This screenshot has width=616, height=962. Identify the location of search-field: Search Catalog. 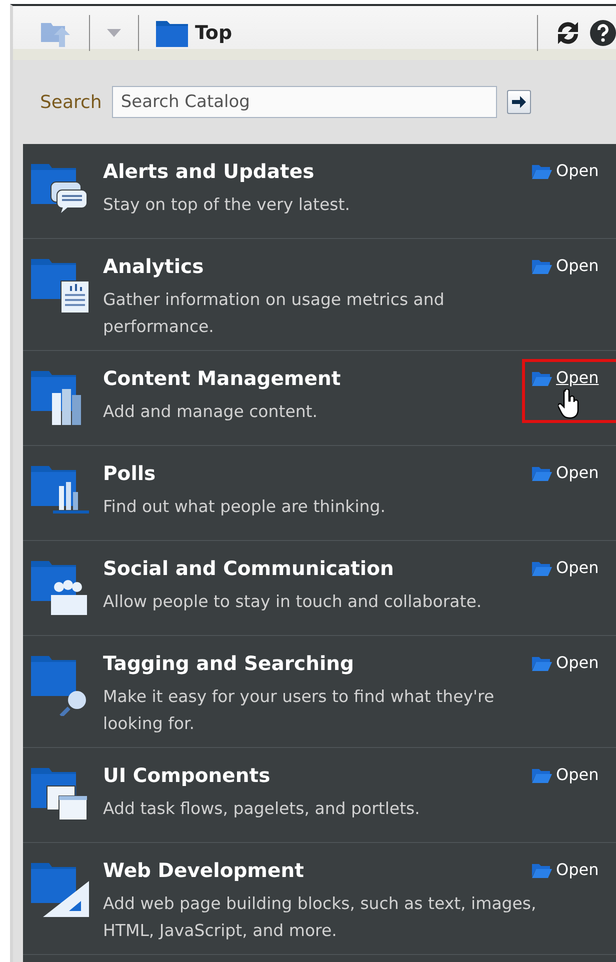
(304, 102).